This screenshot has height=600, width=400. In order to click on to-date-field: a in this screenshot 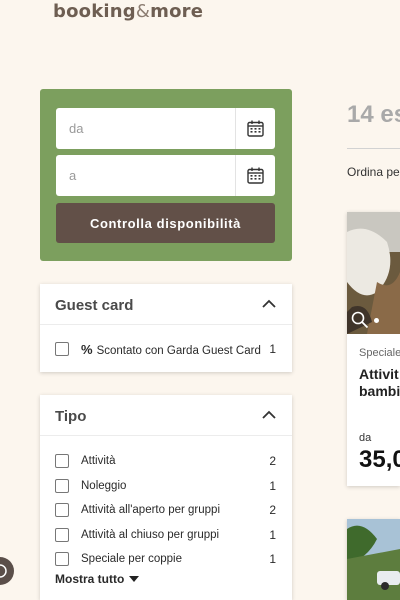, I will do `click(165, 175)`.